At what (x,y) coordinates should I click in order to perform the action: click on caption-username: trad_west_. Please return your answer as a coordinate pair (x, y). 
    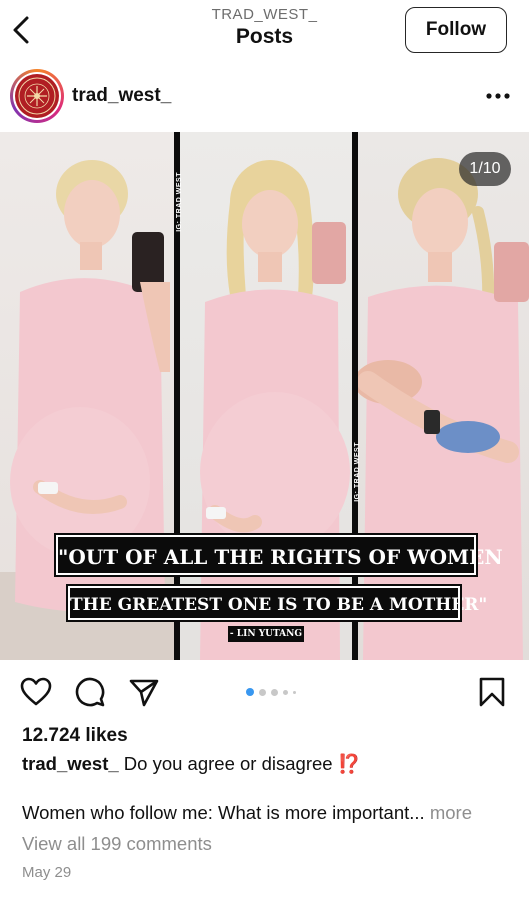
    Looking at the image, I should click on (70, 763).